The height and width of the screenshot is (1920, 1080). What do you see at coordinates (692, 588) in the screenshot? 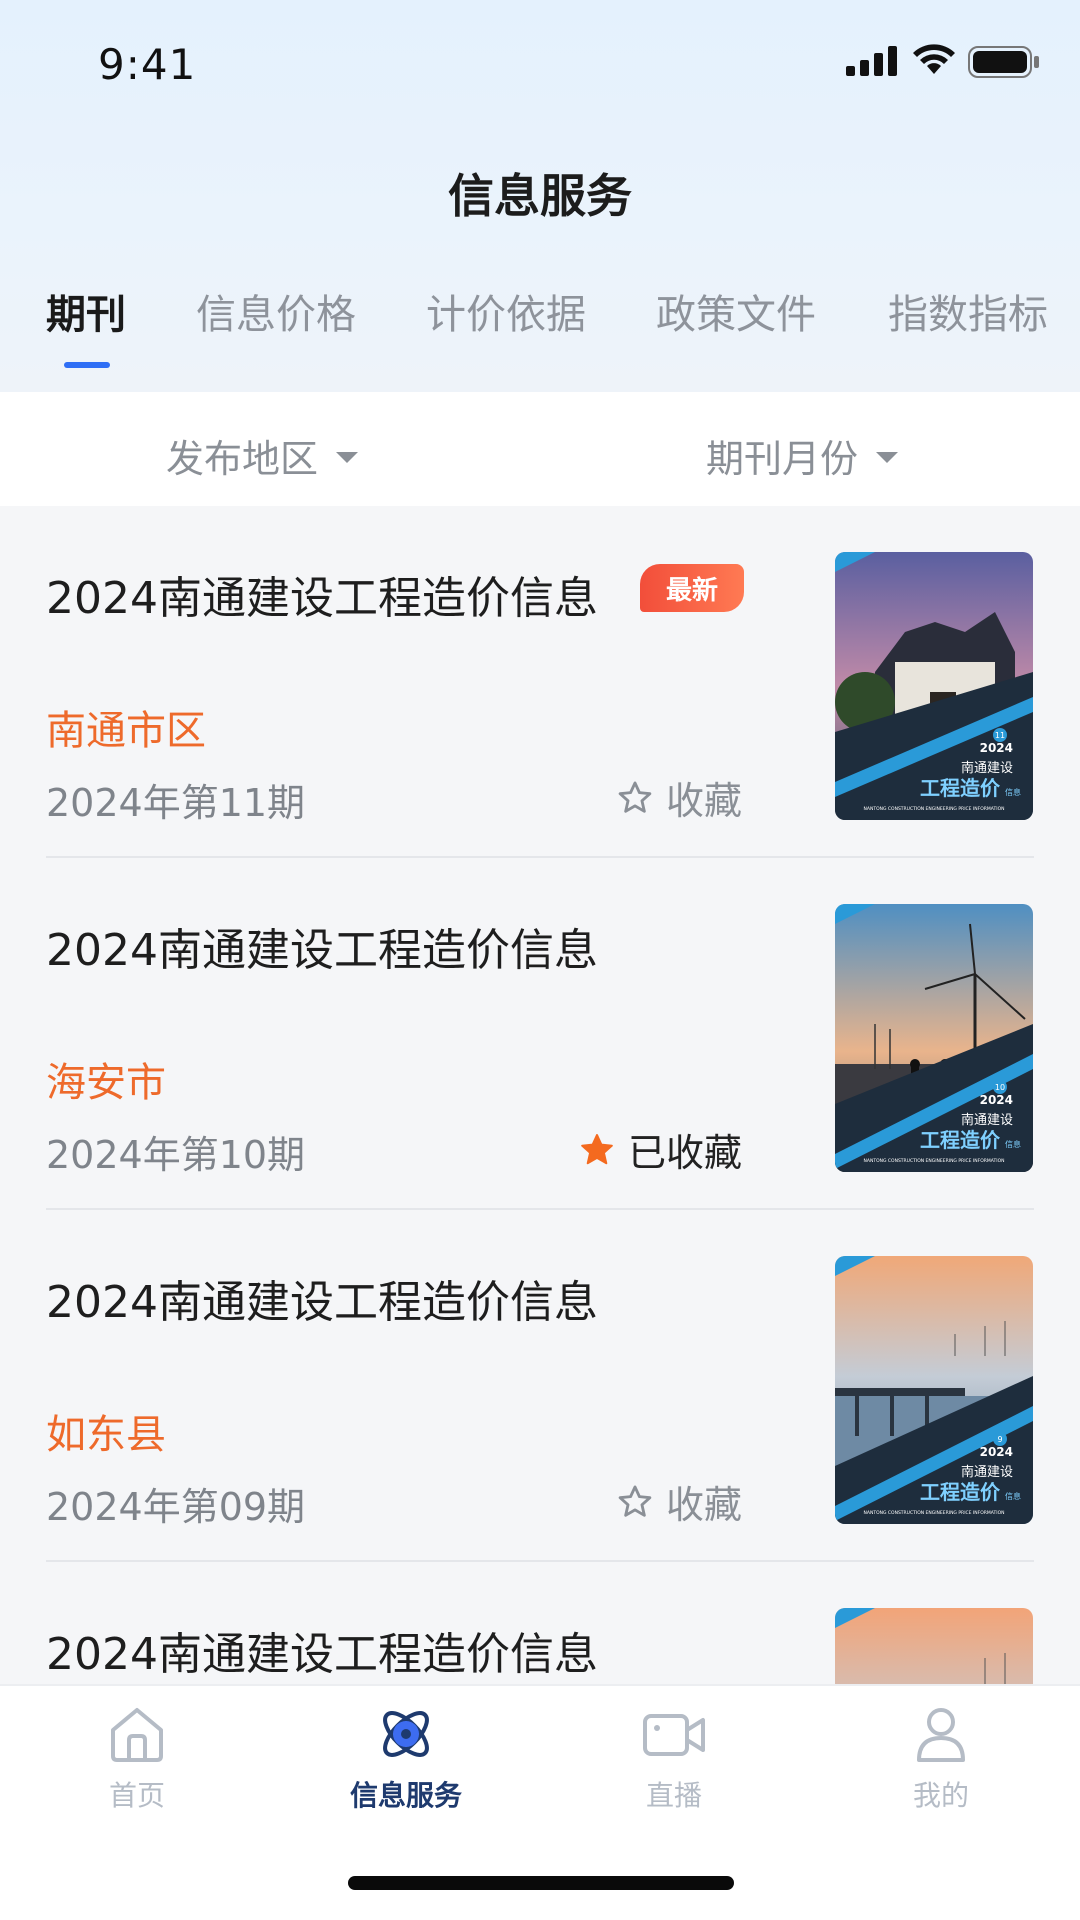
I see `new-badge: 最新` at bounding box center [692, 588].